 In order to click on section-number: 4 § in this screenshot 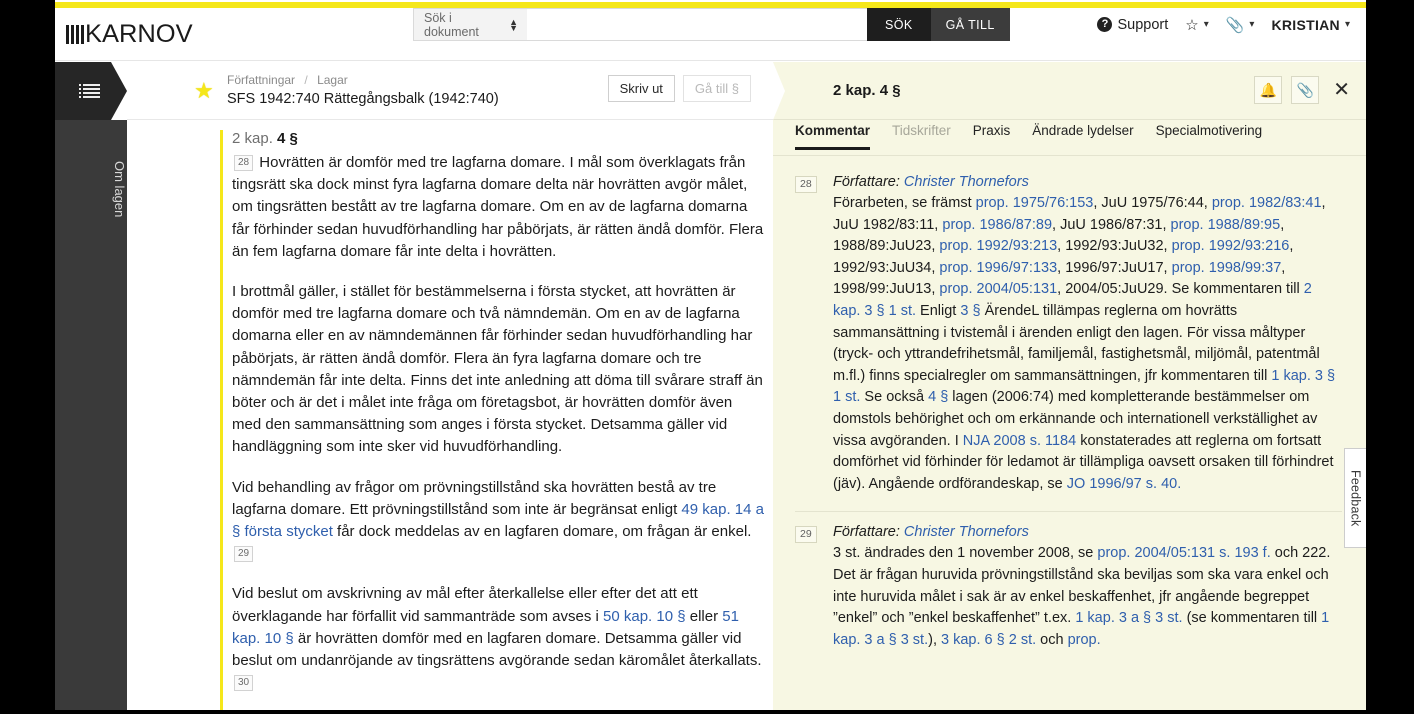, I will do `click(287, 138)`.